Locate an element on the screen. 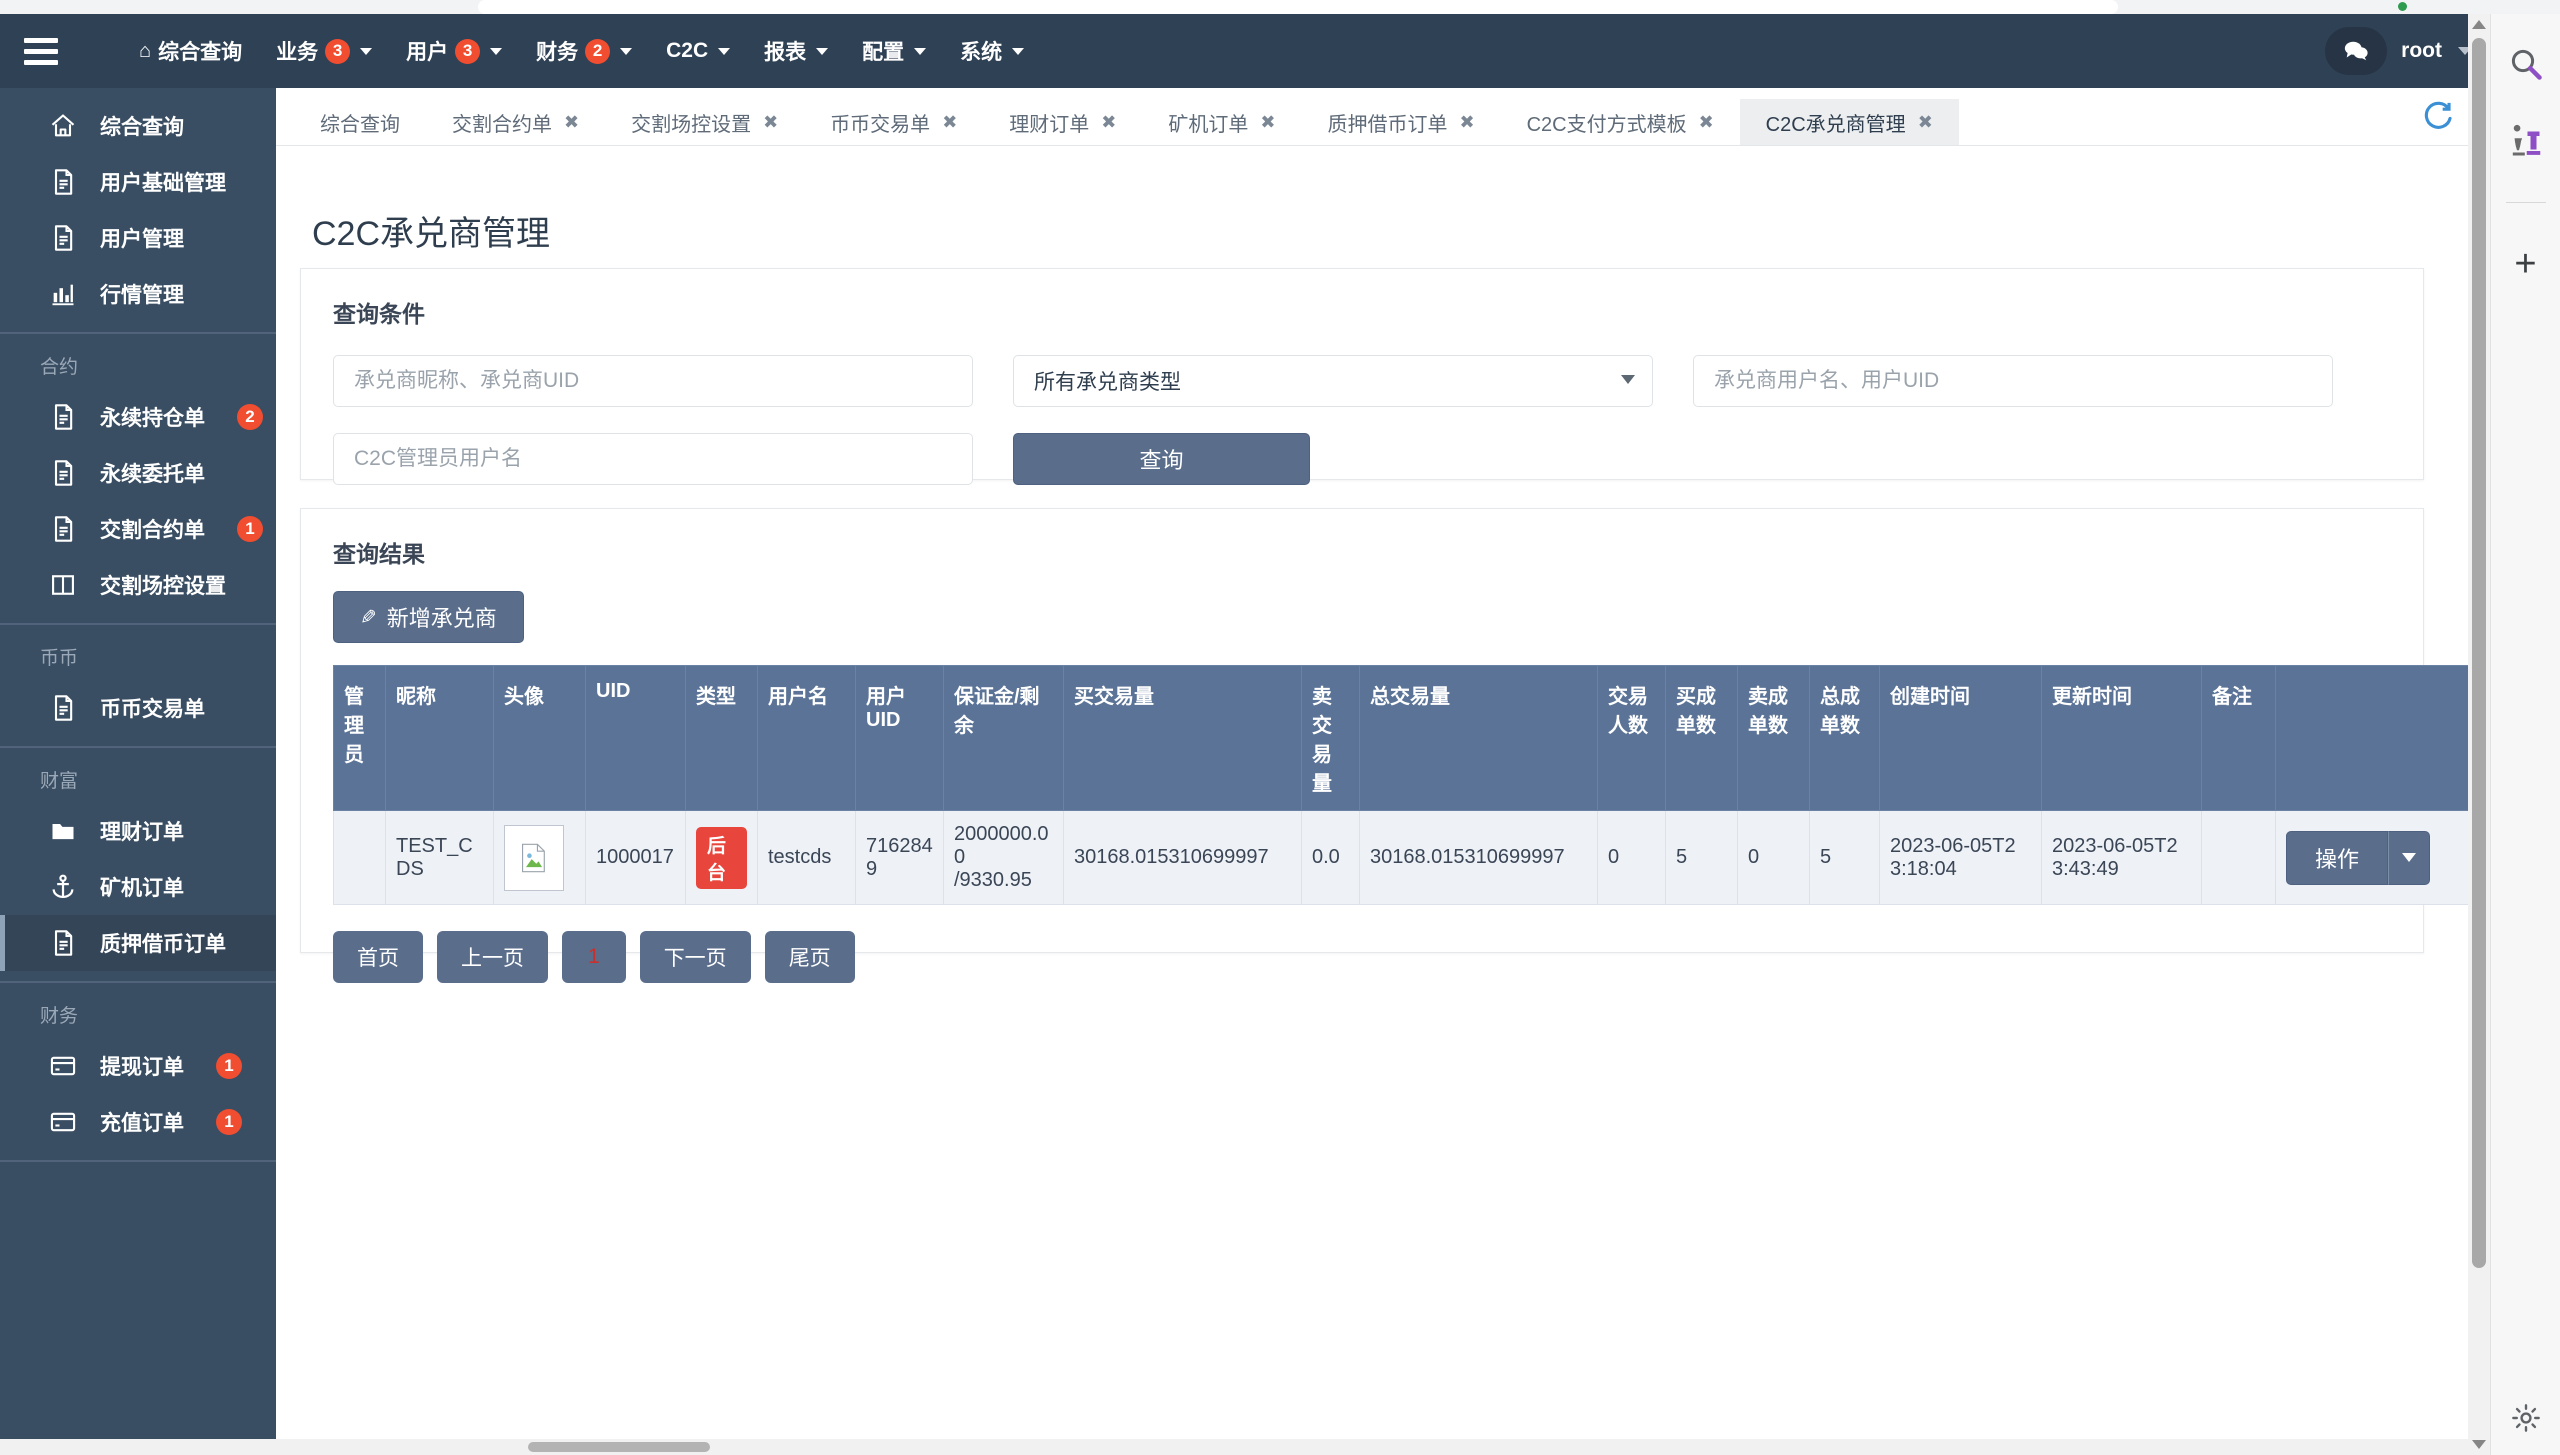 This screenshot has height=1455, width=2560. scroll-down-icon is located at coordinates (2479, 1444).